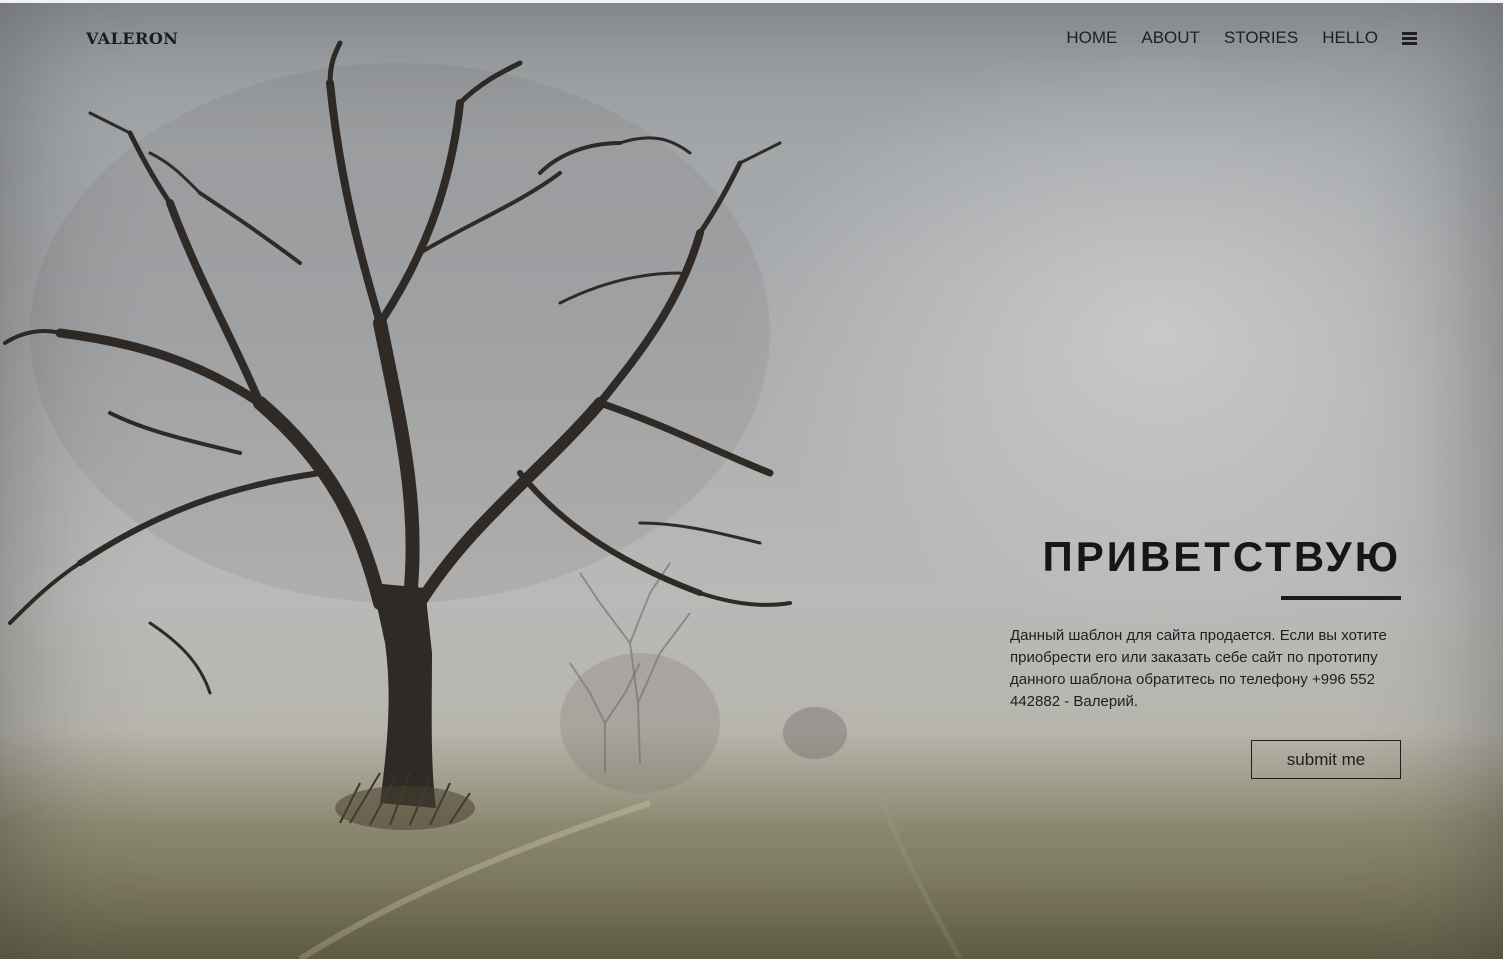 The image size is (1503, 959). I want to click on bush-base, so click(405, 808).